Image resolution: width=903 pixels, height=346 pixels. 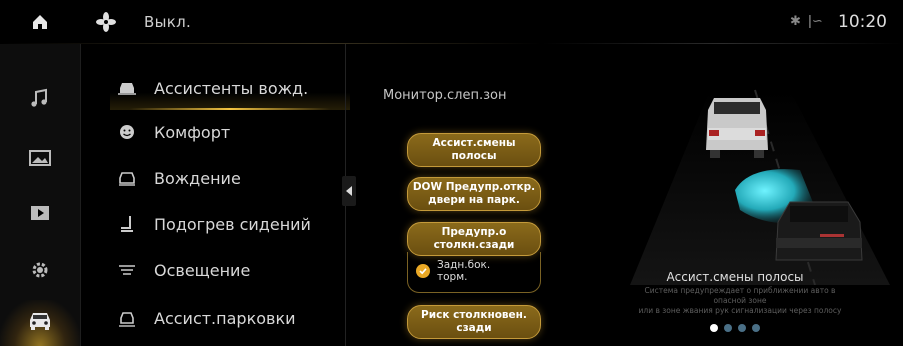 What do you see at coordinates (474, 328) in the screenshot?
I see `button-line: сзади` at bounding box center [474, 328].